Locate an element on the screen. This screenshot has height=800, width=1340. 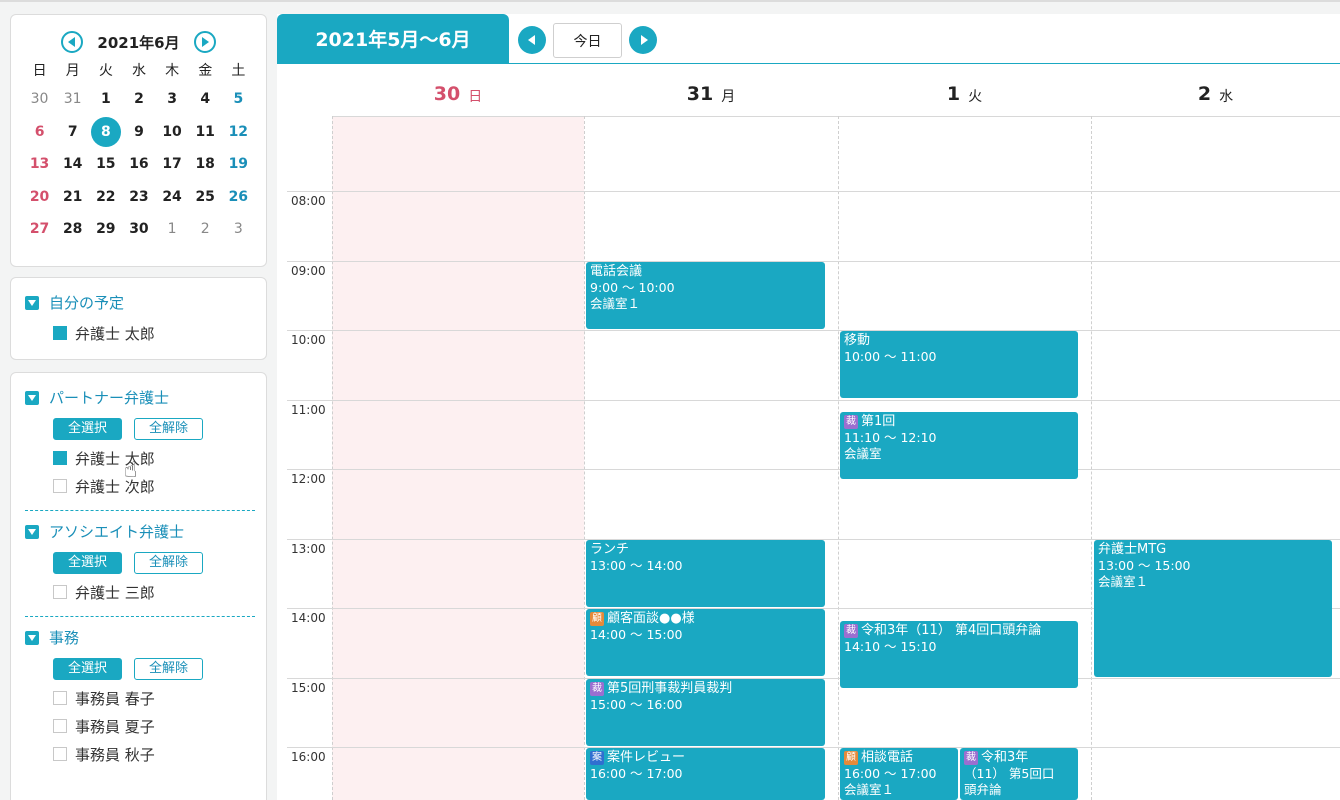
event-block: 顧相談電話 16:00 ～ 17:00 会議室１ is located at coordinates (899, 774).